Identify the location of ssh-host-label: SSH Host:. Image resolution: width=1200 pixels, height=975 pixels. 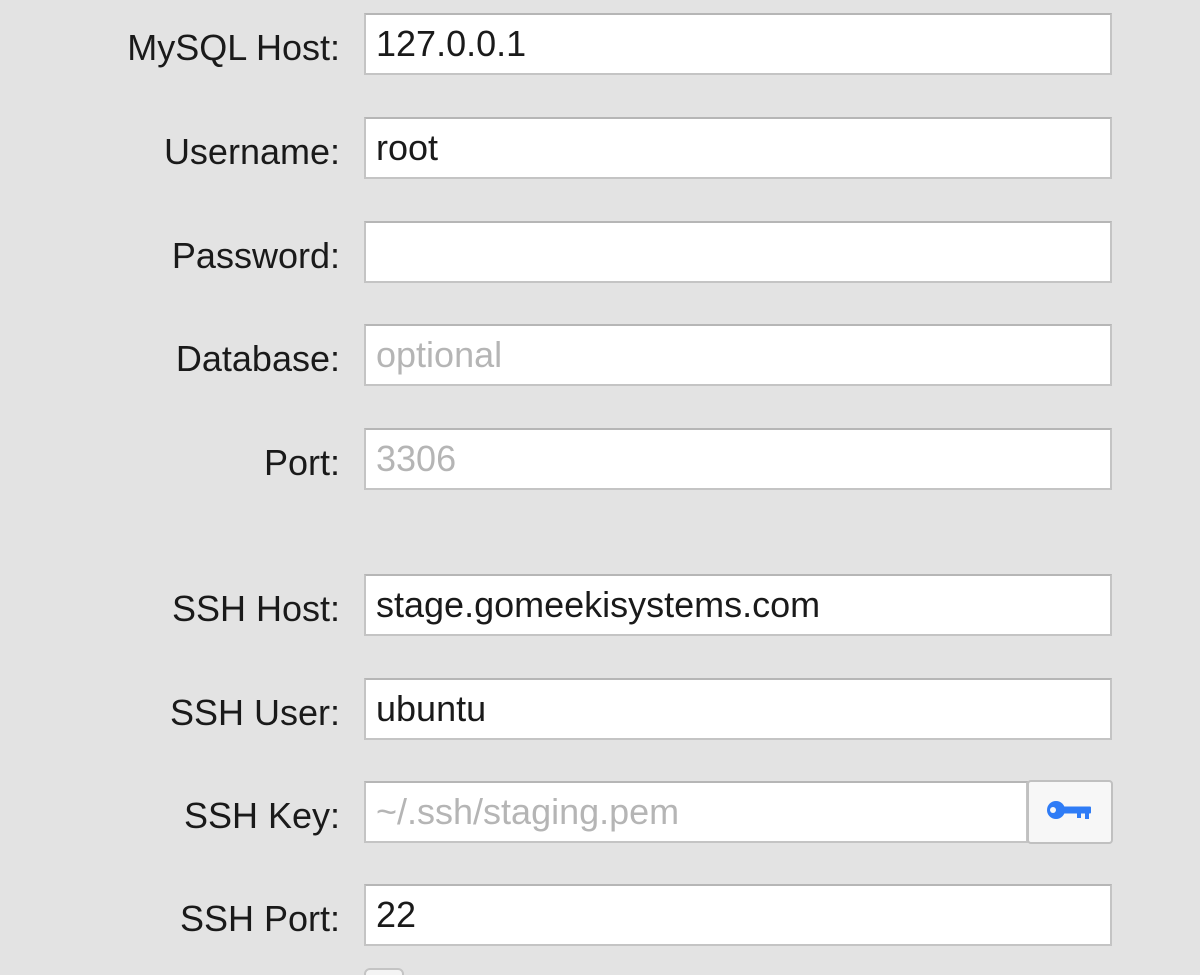
(255, 608).